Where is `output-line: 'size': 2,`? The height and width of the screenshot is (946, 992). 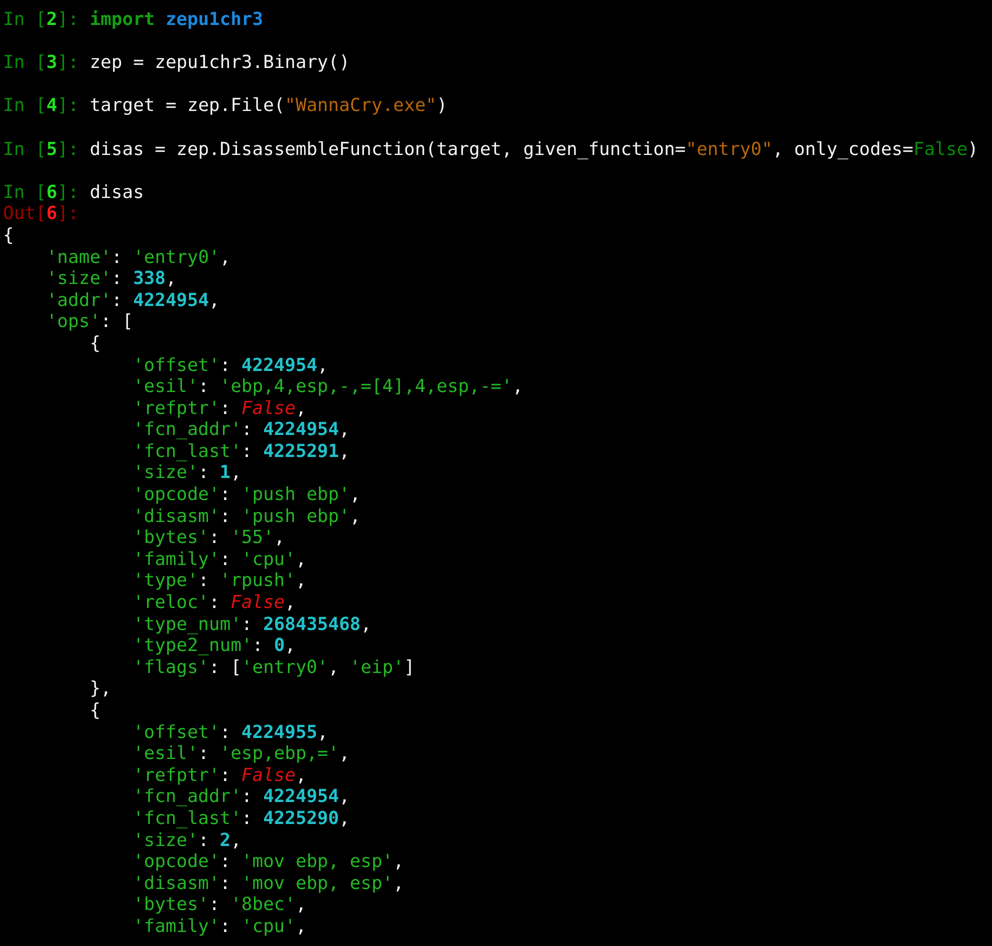 output-line: 'size': 2, is located at coordinates (187, 841).